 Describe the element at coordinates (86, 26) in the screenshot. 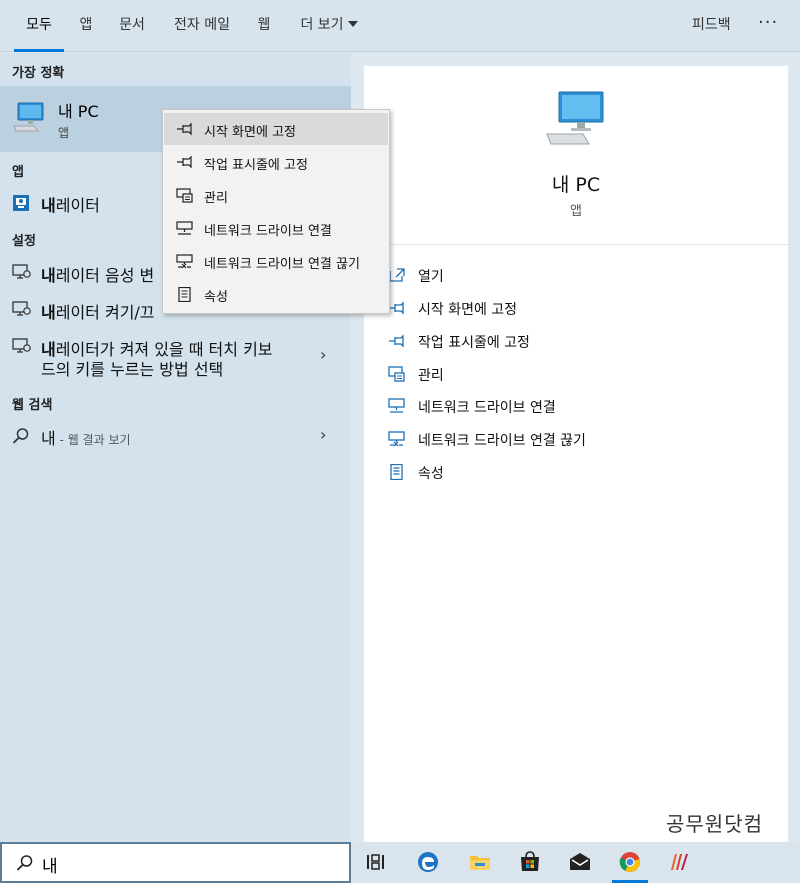

I see `tab-apps: 앱` at that location.